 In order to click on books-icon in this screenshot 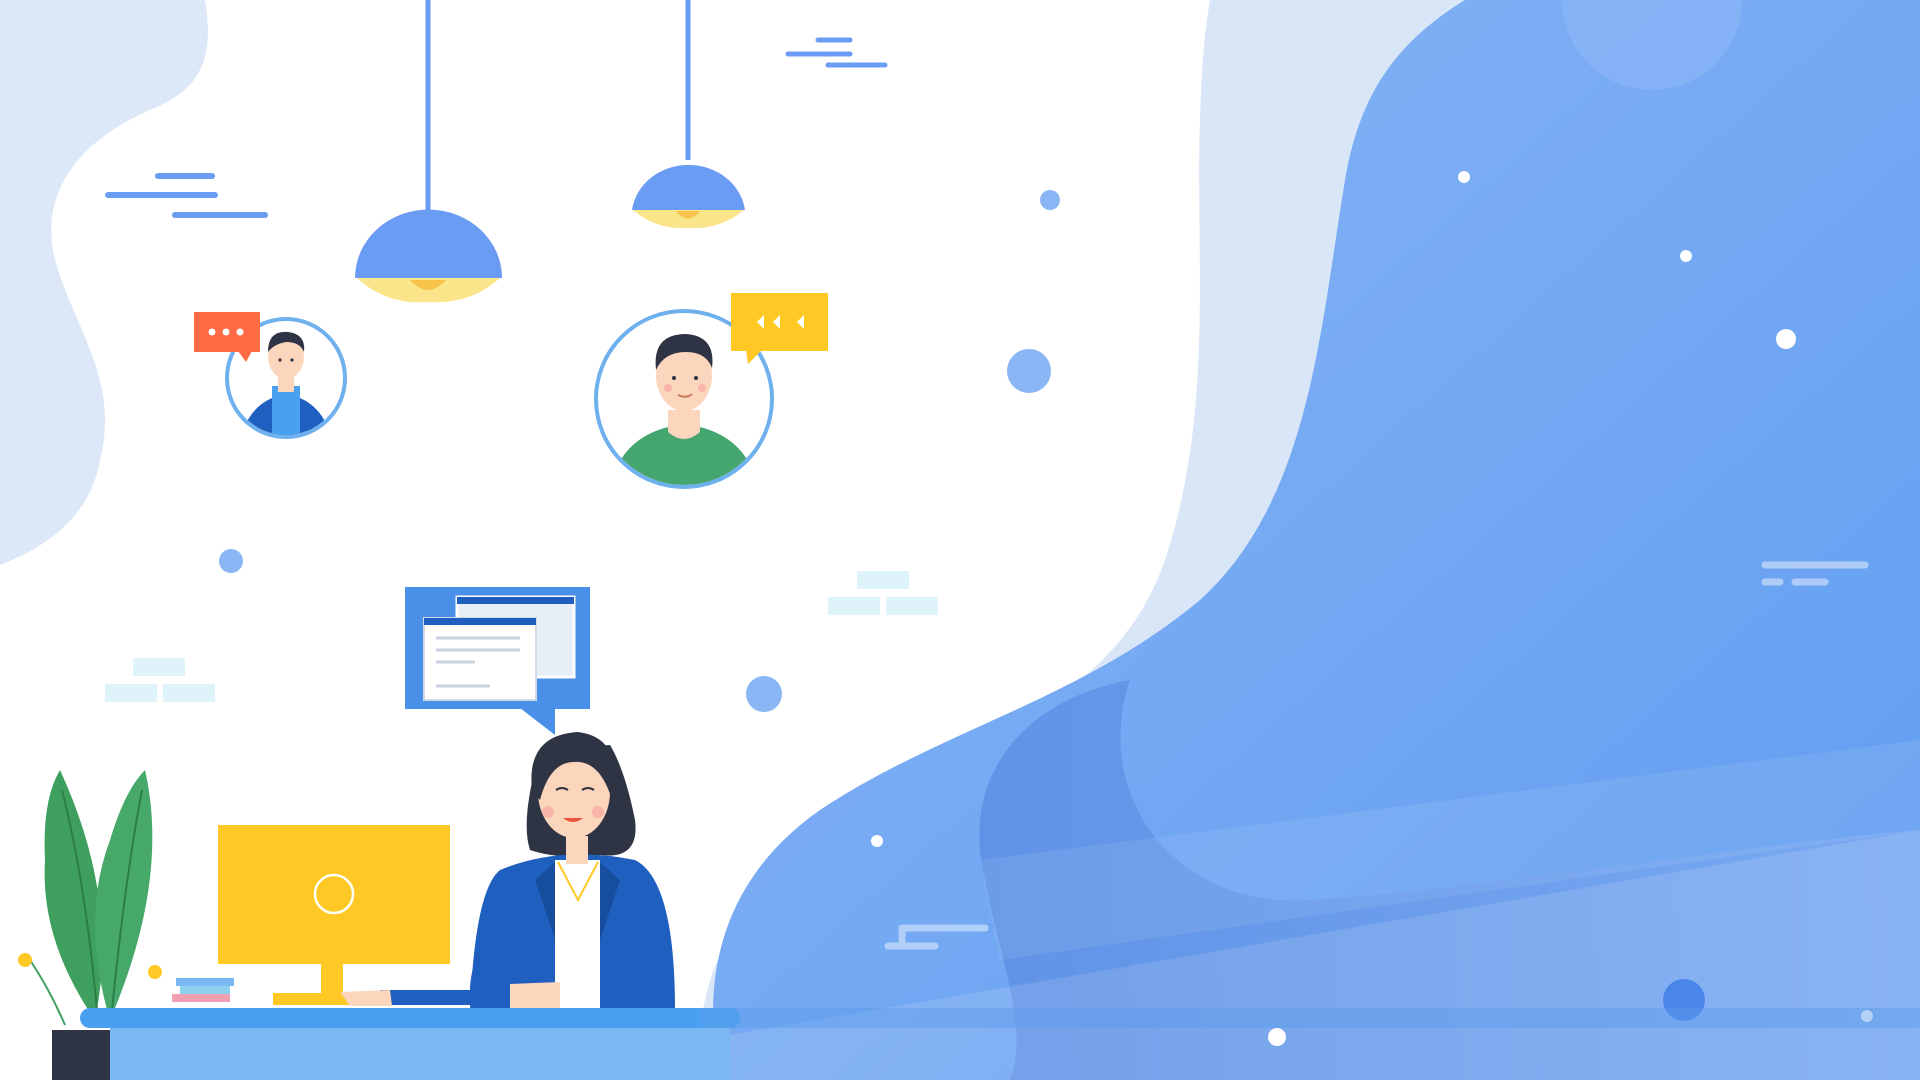, I will do `click(203, 990)`.